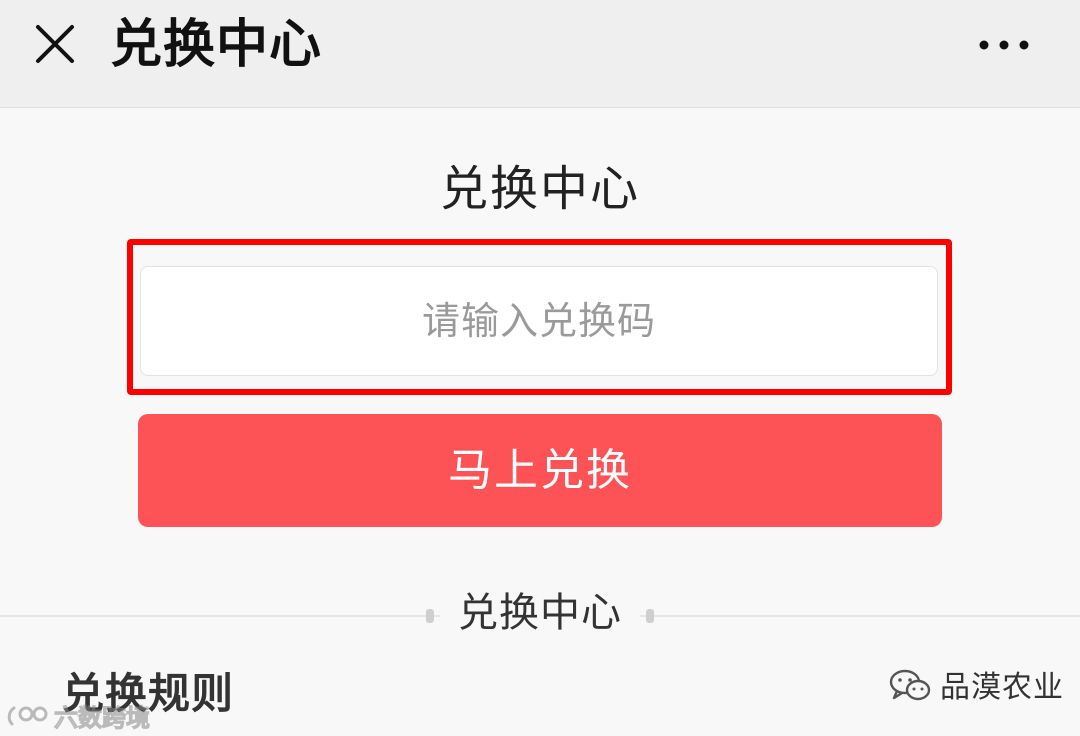 This screenshot has width=1080, height=736. I want to click on page-heading: 兑换中心, so click(539, 189).